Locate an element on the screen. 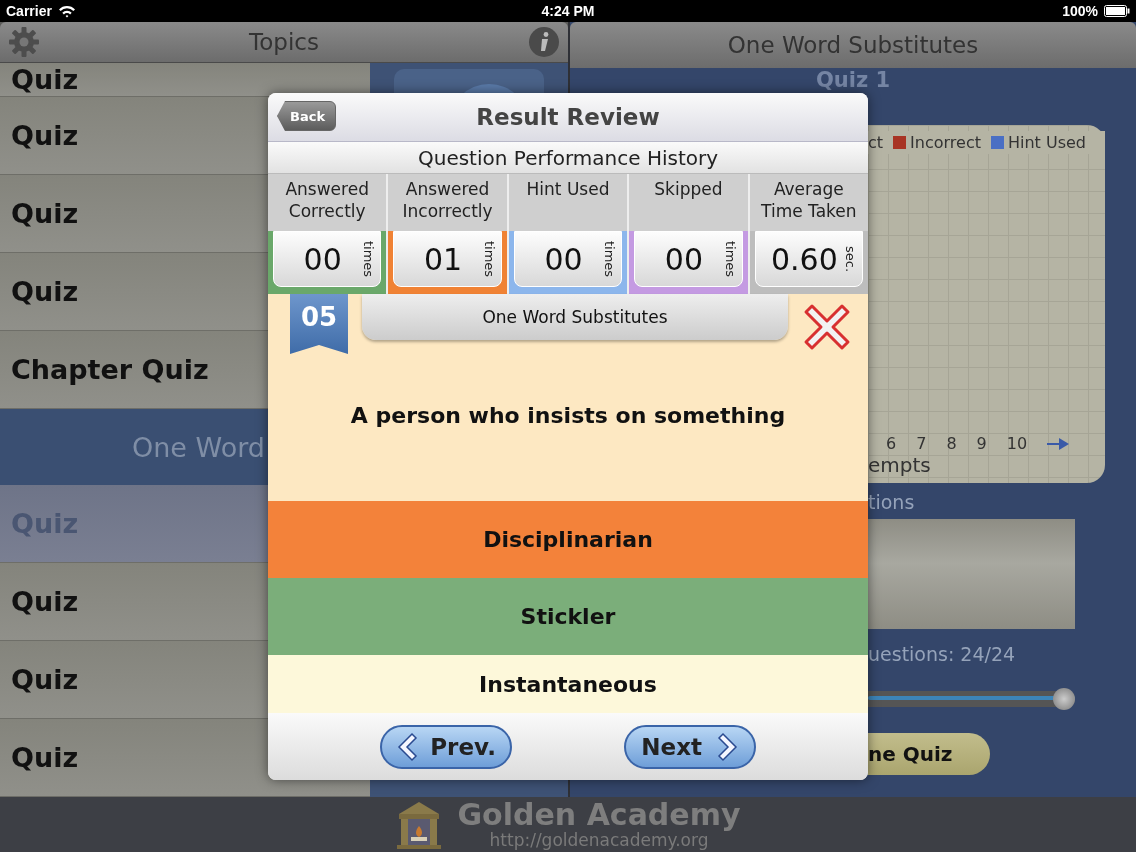 This screenshot has width=1136, height=852. stat-label: Skipped is located at coordinates (688, 189).